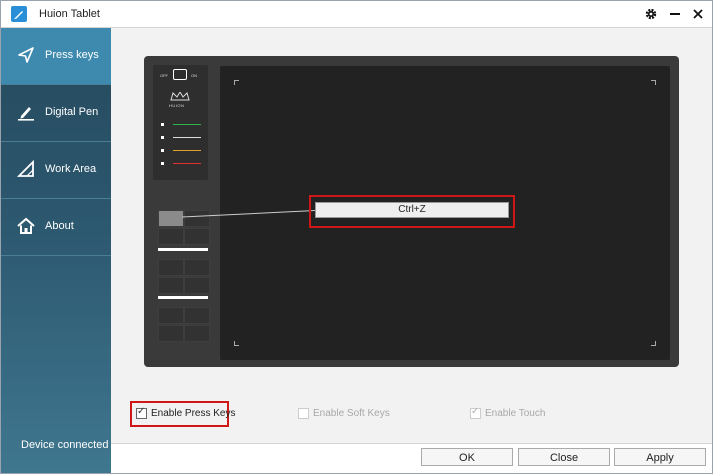 This screenshot has height=474, width=713. Describe the element at coordinates (467, 457) in the screenshot. I see `ok-button: OK` at that location.